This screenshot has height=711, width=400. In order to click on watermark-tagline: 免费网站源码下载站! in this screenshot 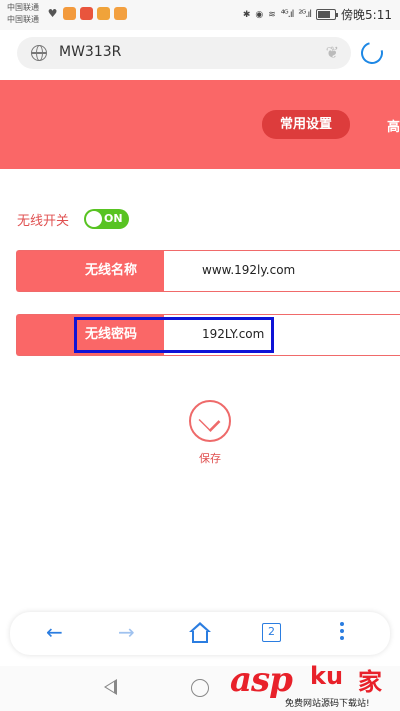, I will do `click(327, 704)`.